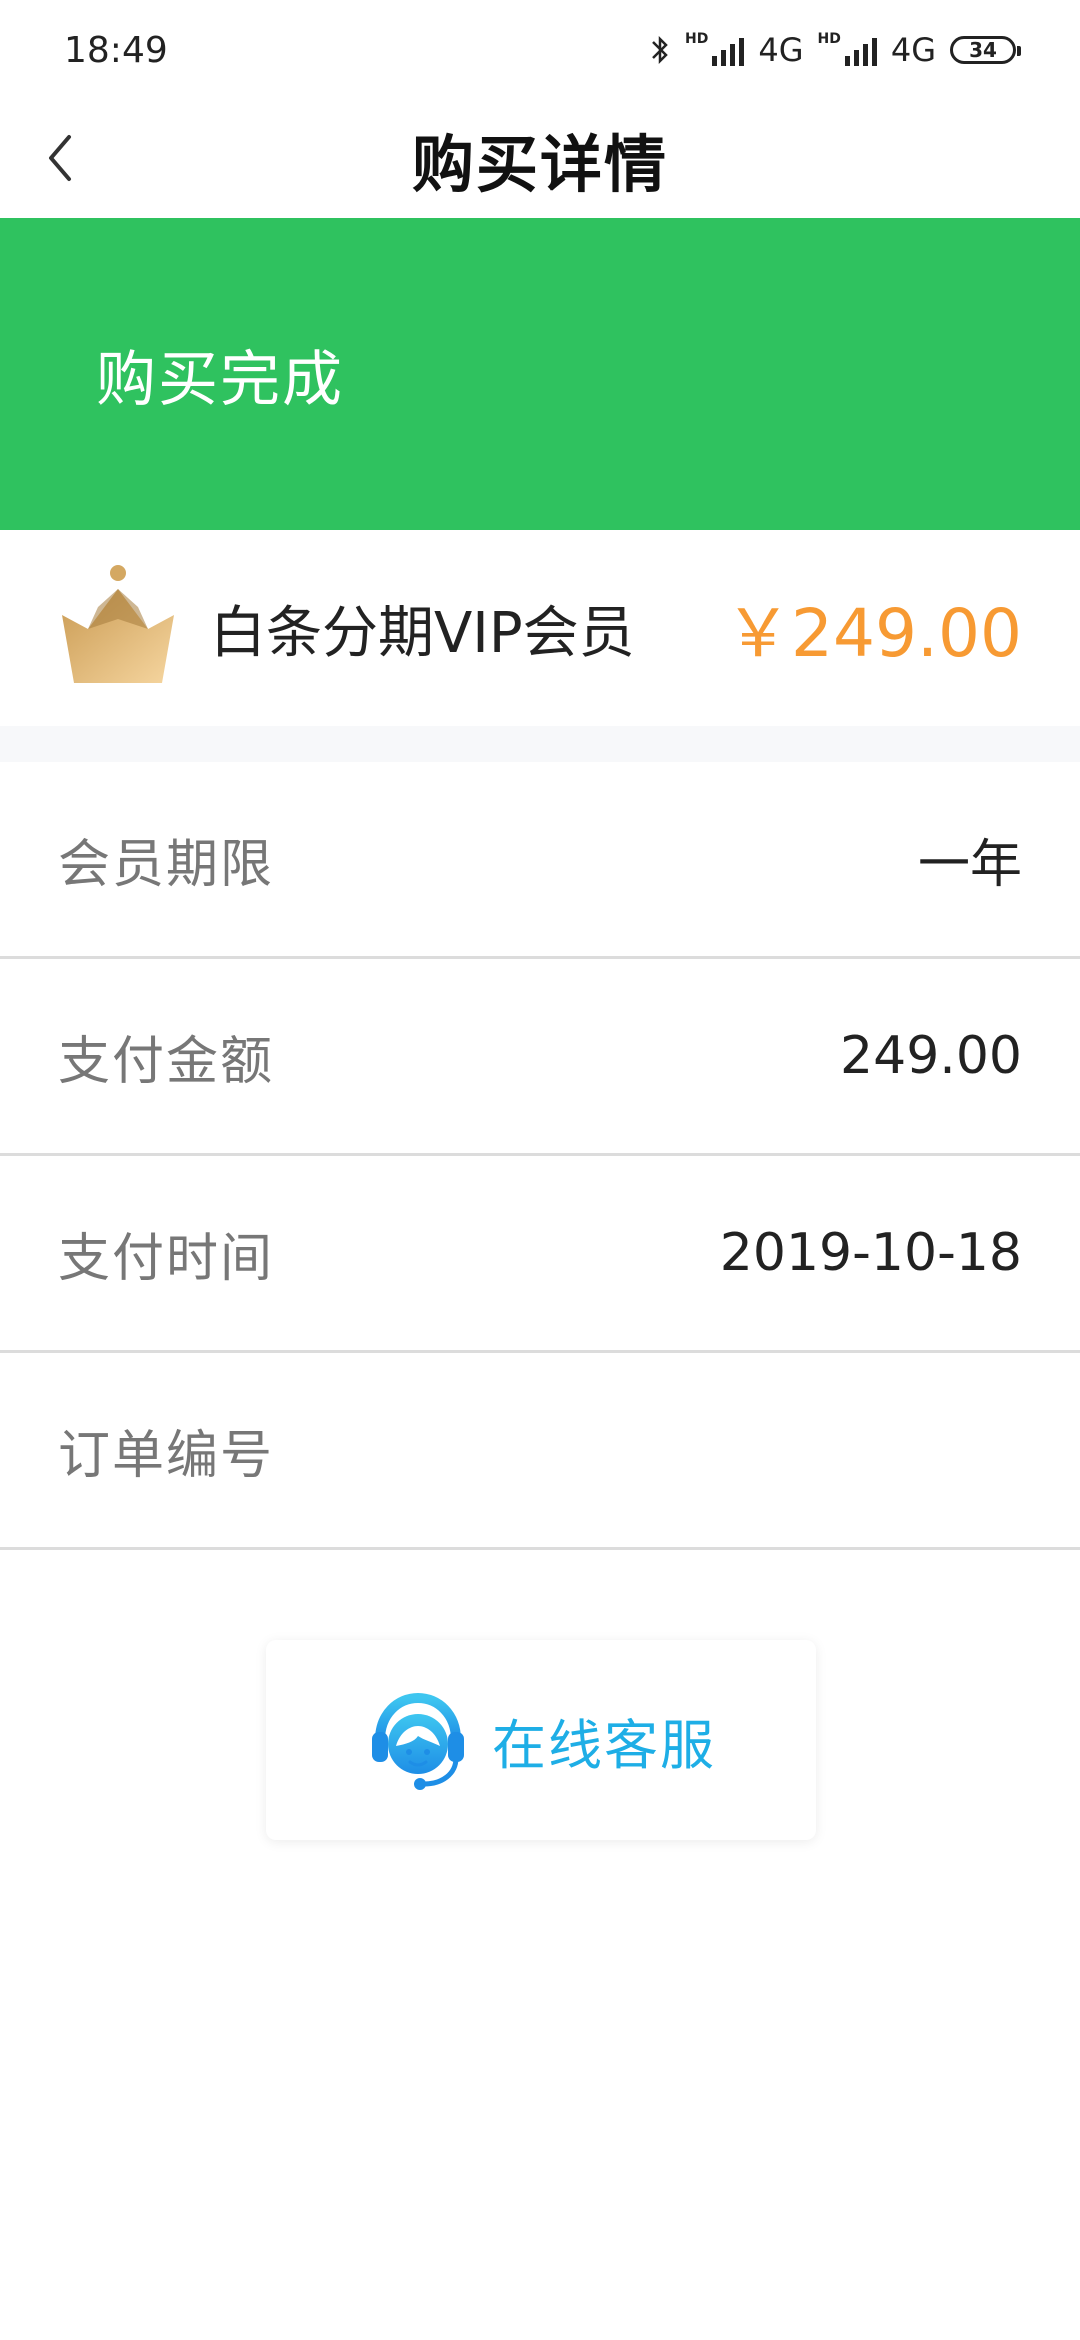 The image size is (1080, 2340). I want to click on section-divider, so click(540, 744).